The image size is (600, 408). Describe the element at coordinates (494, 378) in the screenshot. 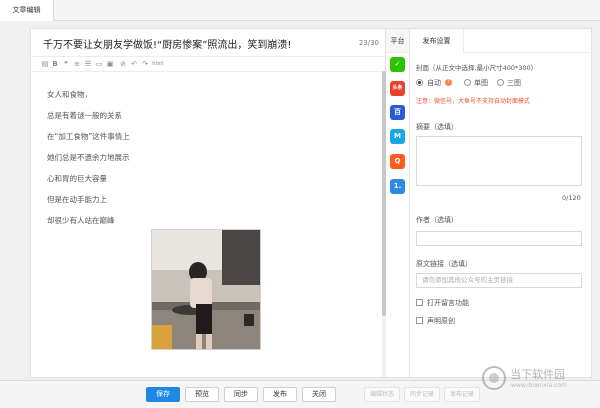

I see `watermark-logo-icon` at that location.